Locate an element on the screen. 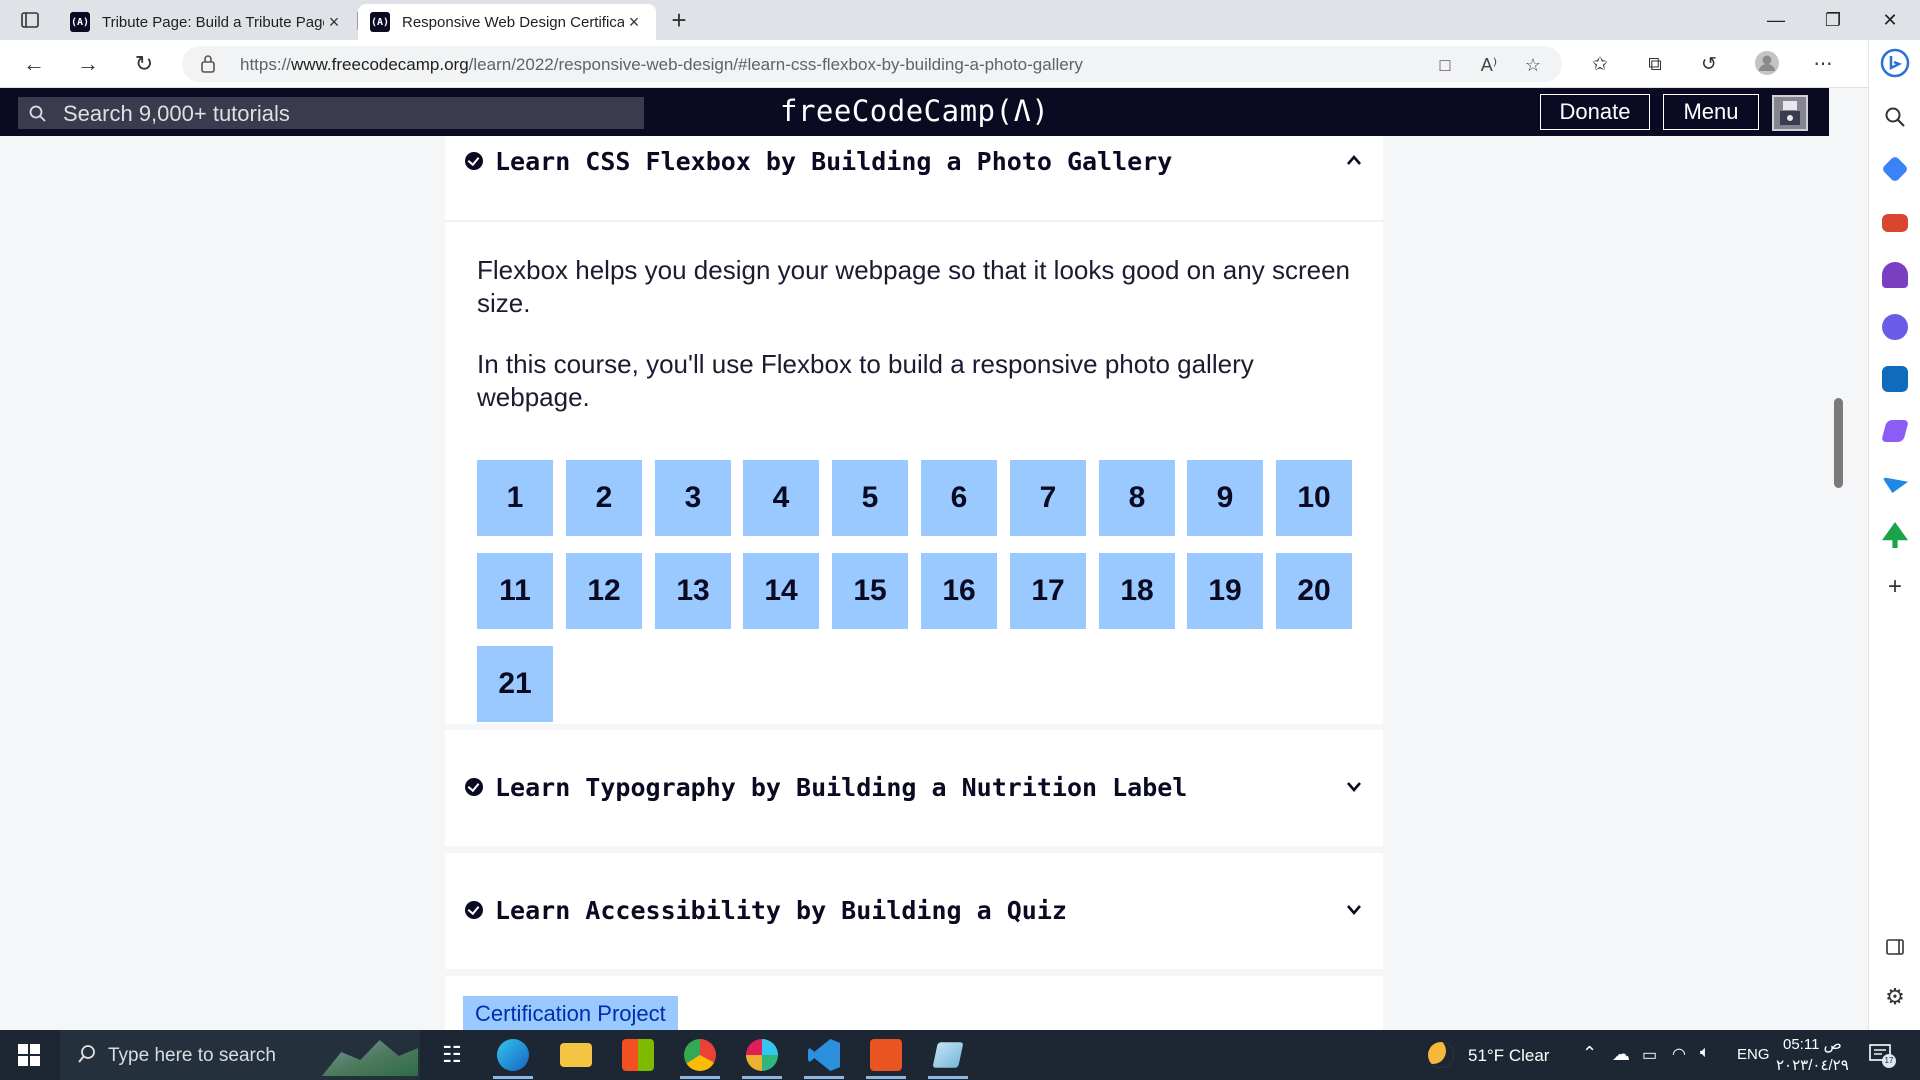  microsoft-365-icon is located at coordinates (1895, 327).